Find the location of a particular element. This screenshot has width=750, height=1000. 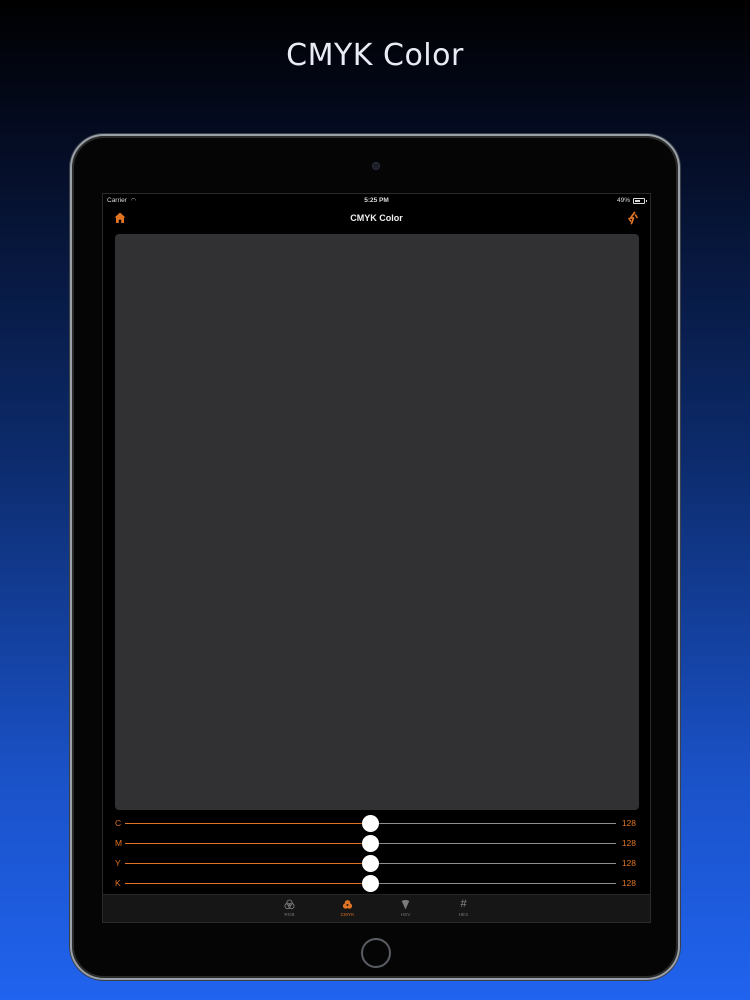

slider-fill-c is located at coordinates (248, 823).